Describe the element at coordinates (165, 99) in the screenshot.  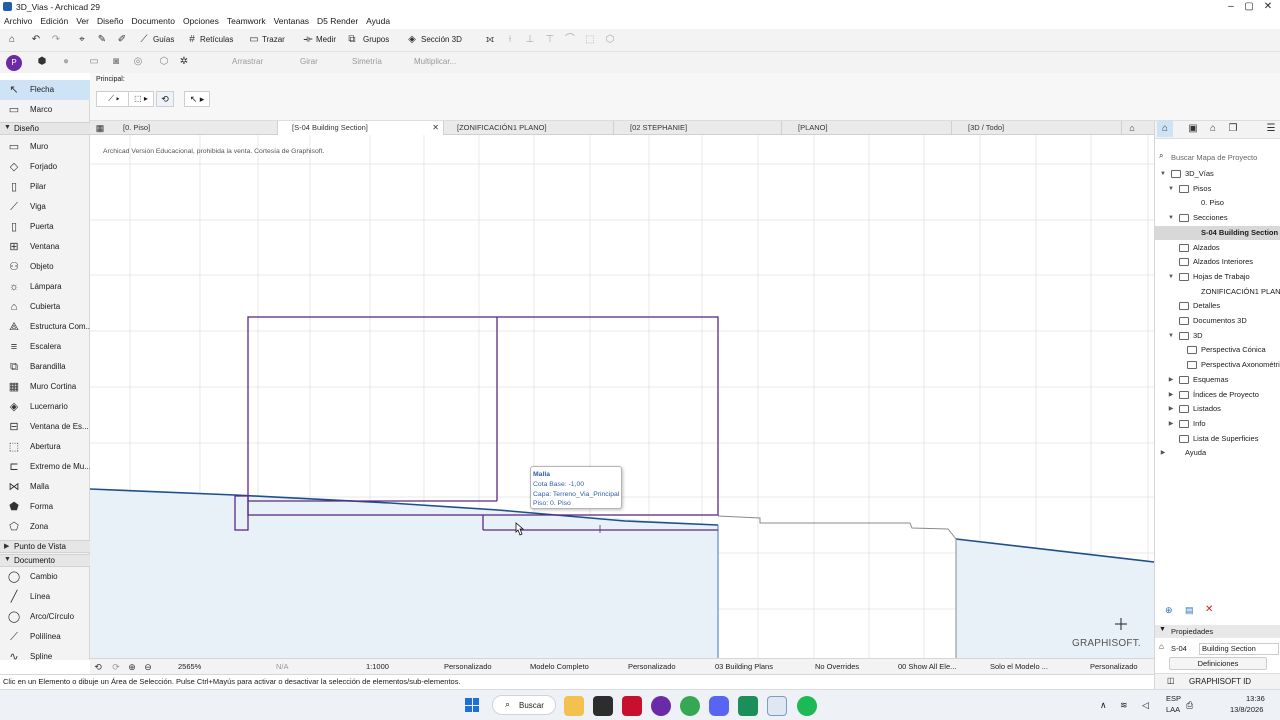
I see `rotate-selection-icon: ⟲` at that location.